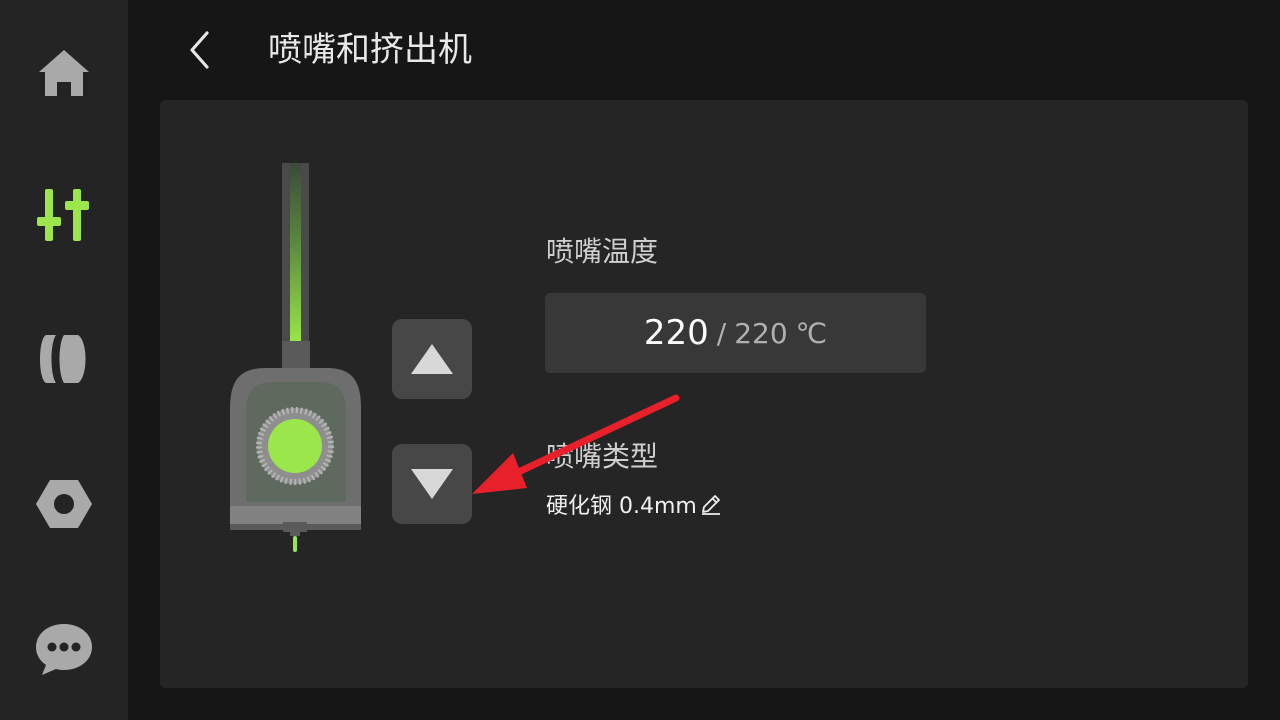 Image resolution: width=1280 pixels, height=720 pixels. I want to click on extrude-up-button, so click(432, 359).